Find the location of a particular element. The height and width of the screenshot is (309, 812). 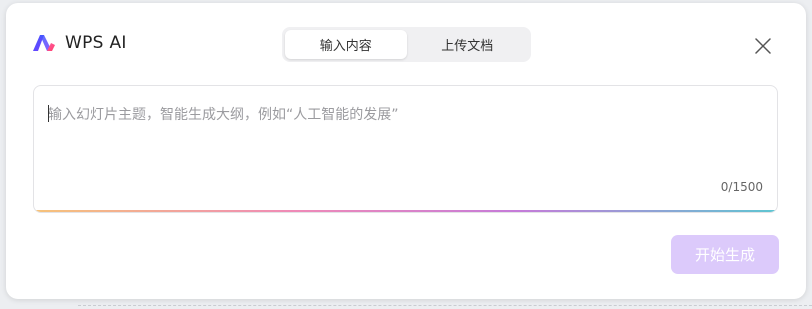

gradient-underline is located at coordinates (405, 211).